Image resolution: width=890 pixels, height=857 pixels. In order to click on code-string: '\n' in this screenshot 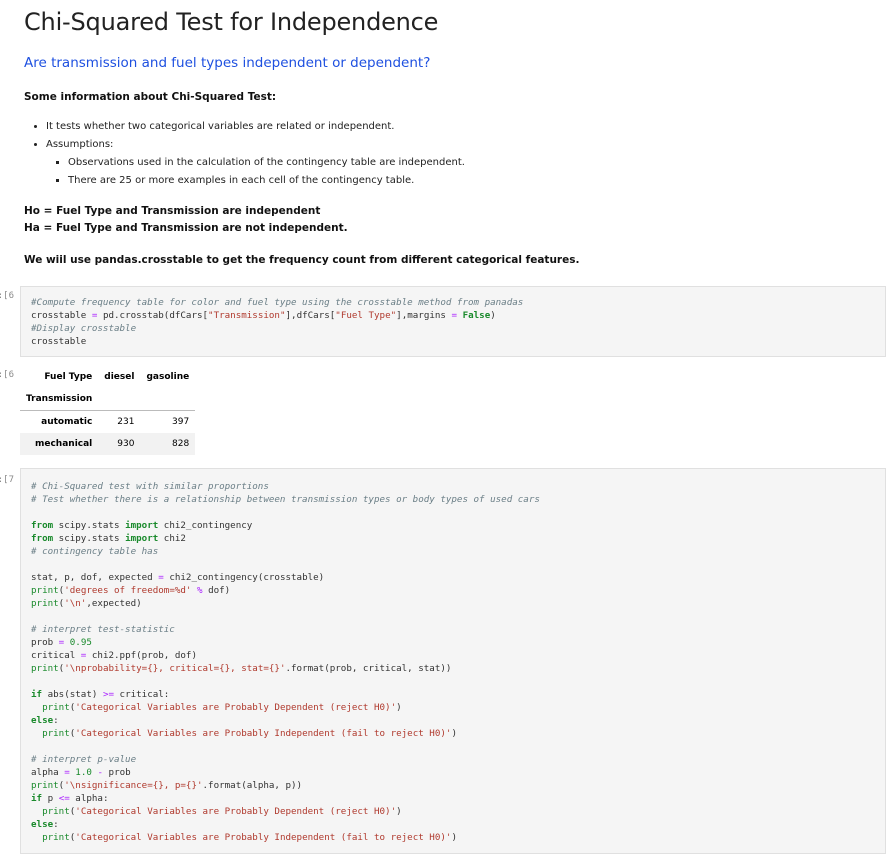, I will do `click(75, 603)`.